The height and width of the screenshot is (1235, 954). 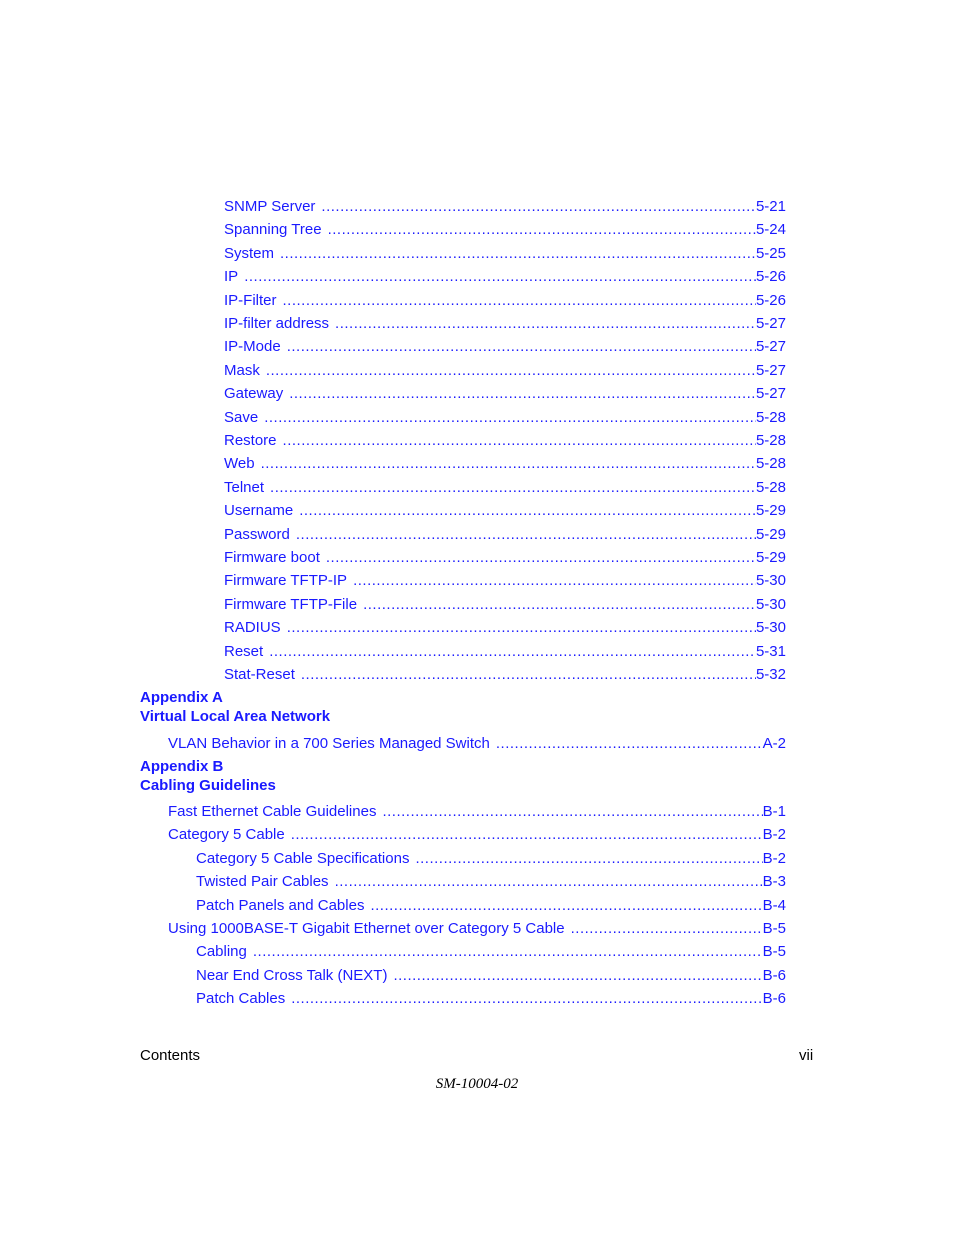 What do you see at coordinates (259, 674) in the screenshot?
I see `toc-entry-title: Stat-Reset` at bounding box center [259, 674].